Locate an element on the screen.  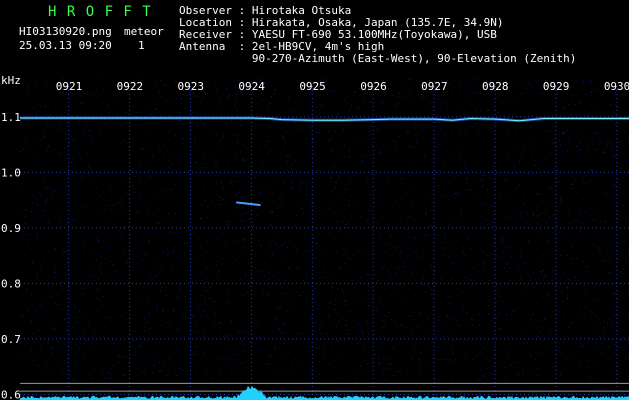
y-axis-label: kHz is located at coordinates (11, 80).